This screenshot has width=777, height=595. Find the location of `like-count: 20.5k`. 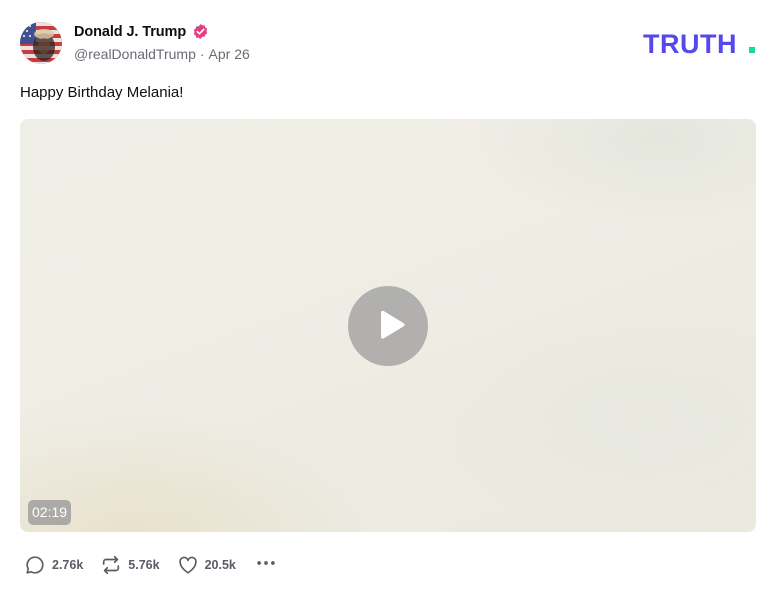

like-count: 20.5k is located at coordinates (220, 565).